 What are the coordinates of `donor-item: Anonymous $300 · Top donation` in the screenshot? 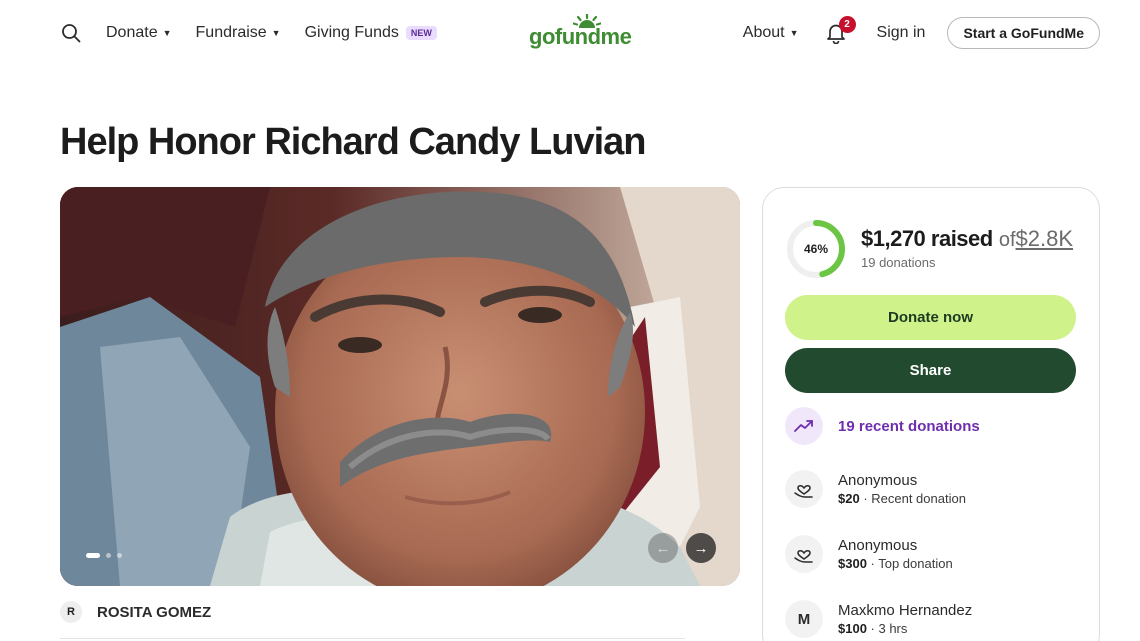 It's located at (869, 554).